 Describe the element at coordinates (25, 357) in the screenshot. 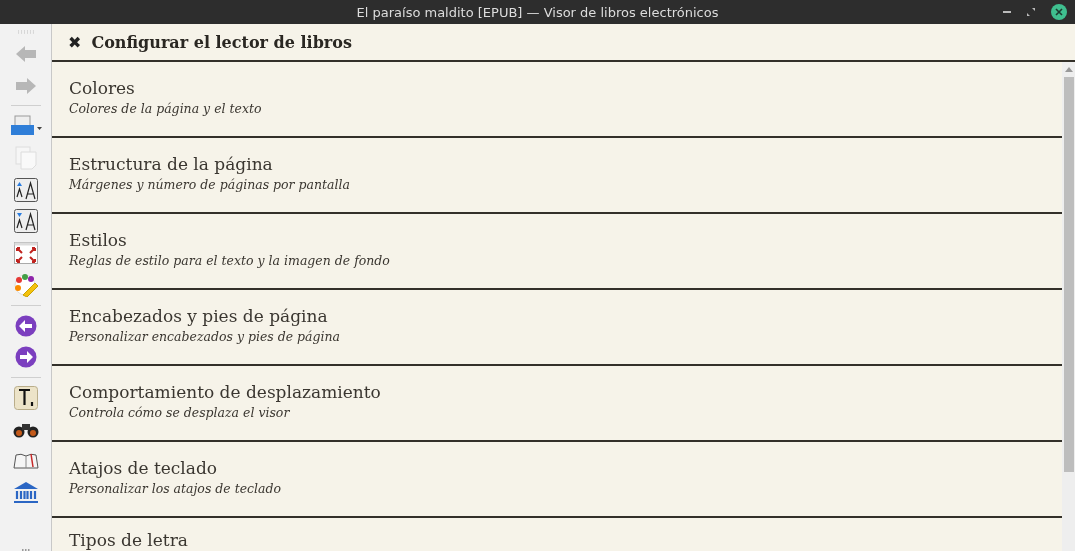

I see `right-arrow-circle-icon` at that location.